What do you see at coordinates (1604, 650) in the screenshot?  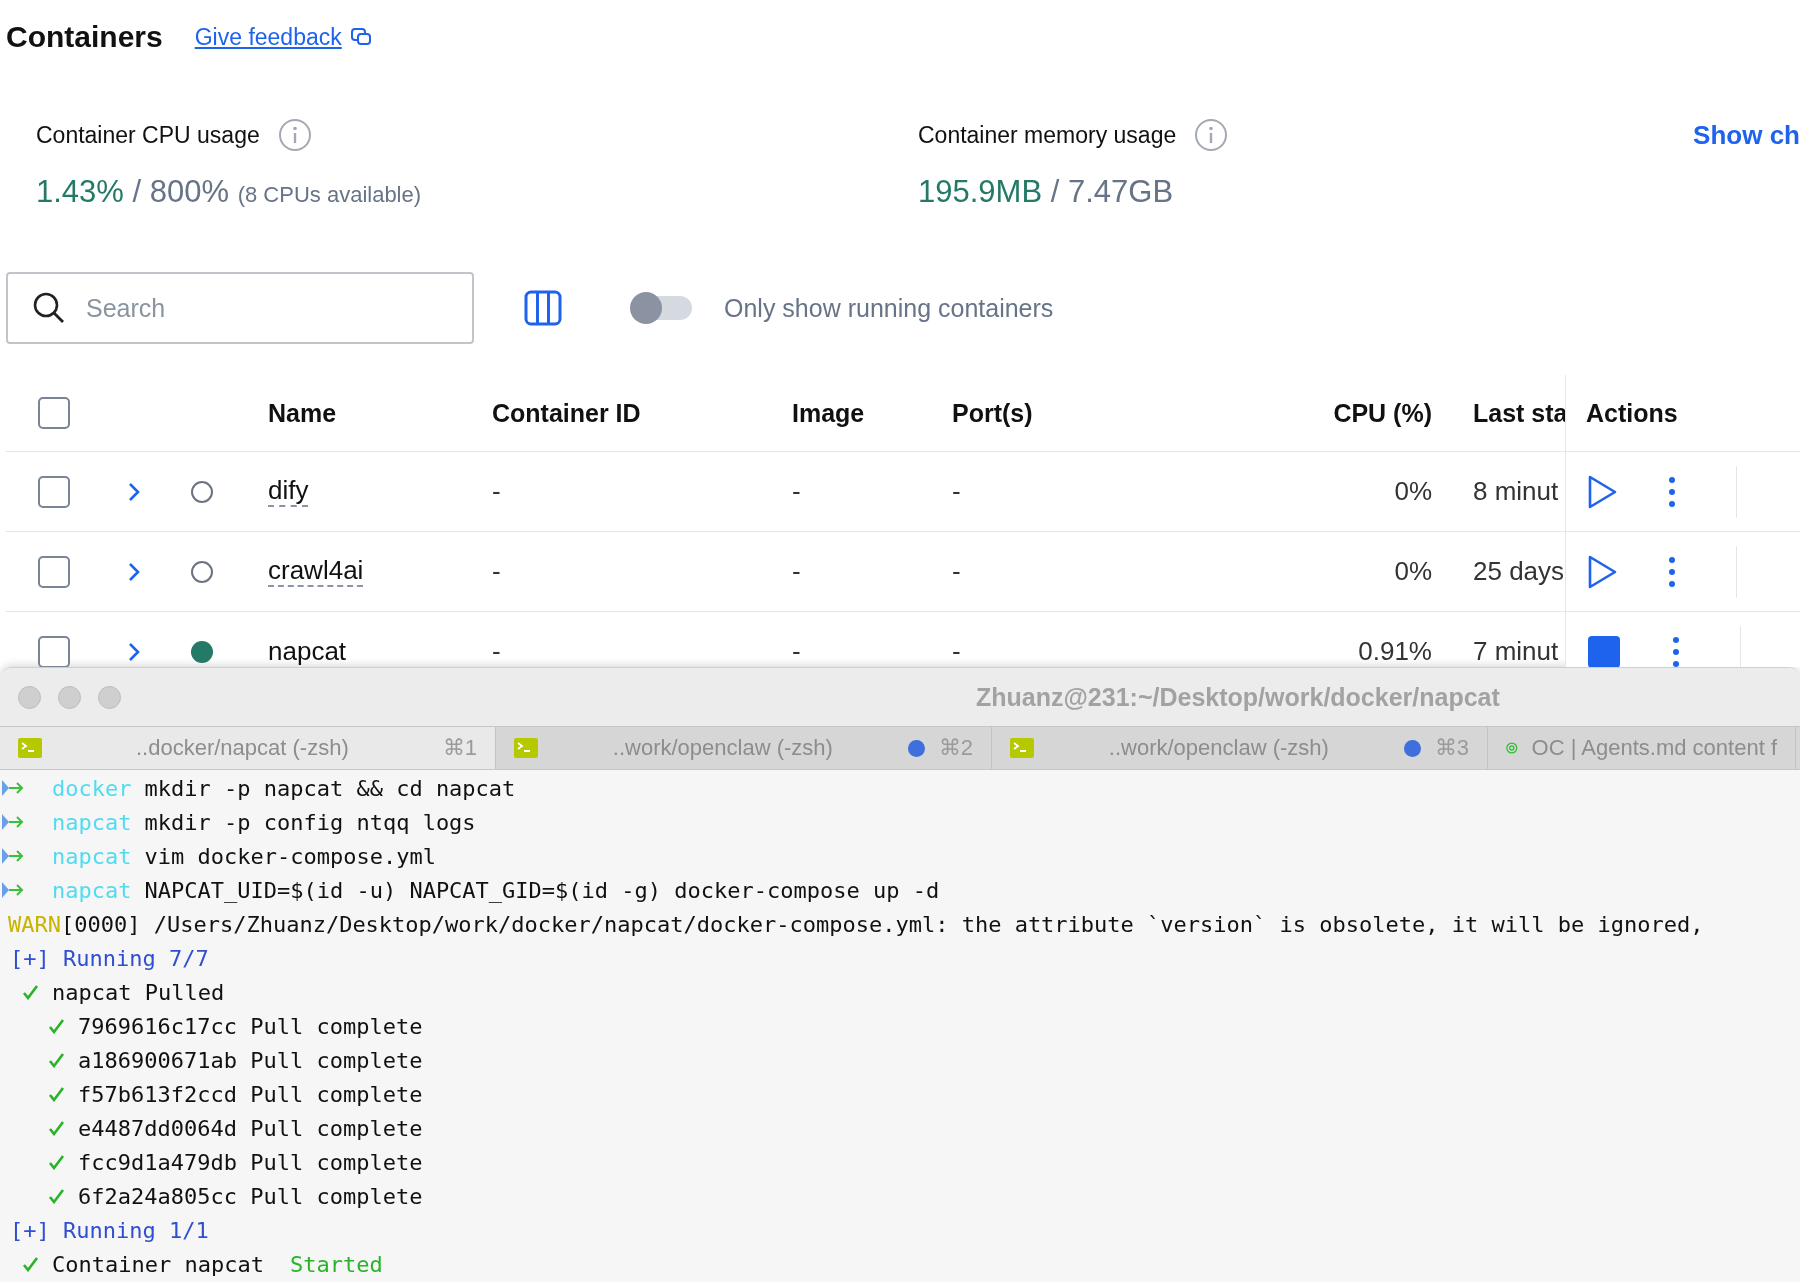 I see `stop-button` at bounding box center [1604, 650].